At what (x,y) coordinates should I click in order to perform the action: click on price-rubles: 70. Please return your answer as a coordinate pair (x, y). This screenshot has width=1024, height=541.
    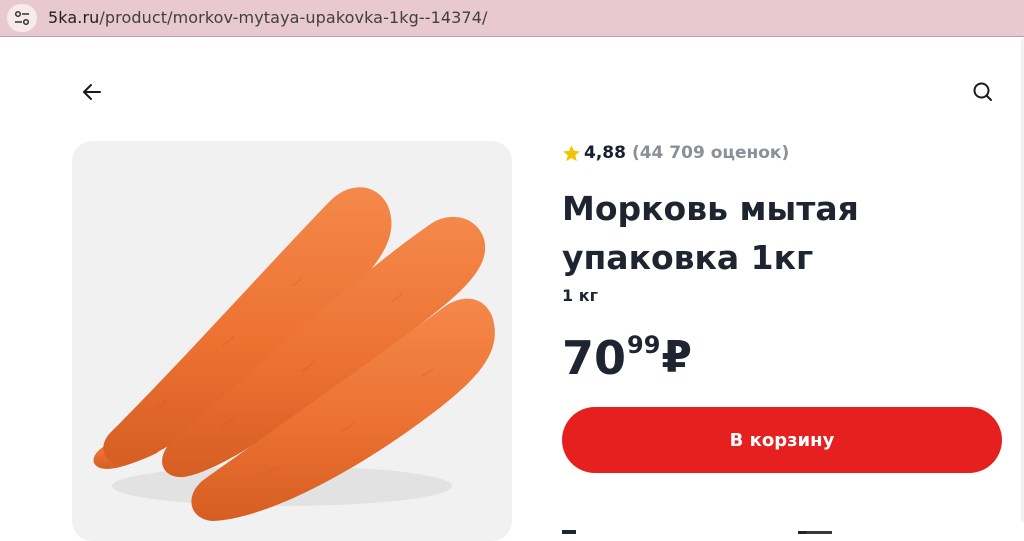
    Looking at the image, I should click on (594, 358).